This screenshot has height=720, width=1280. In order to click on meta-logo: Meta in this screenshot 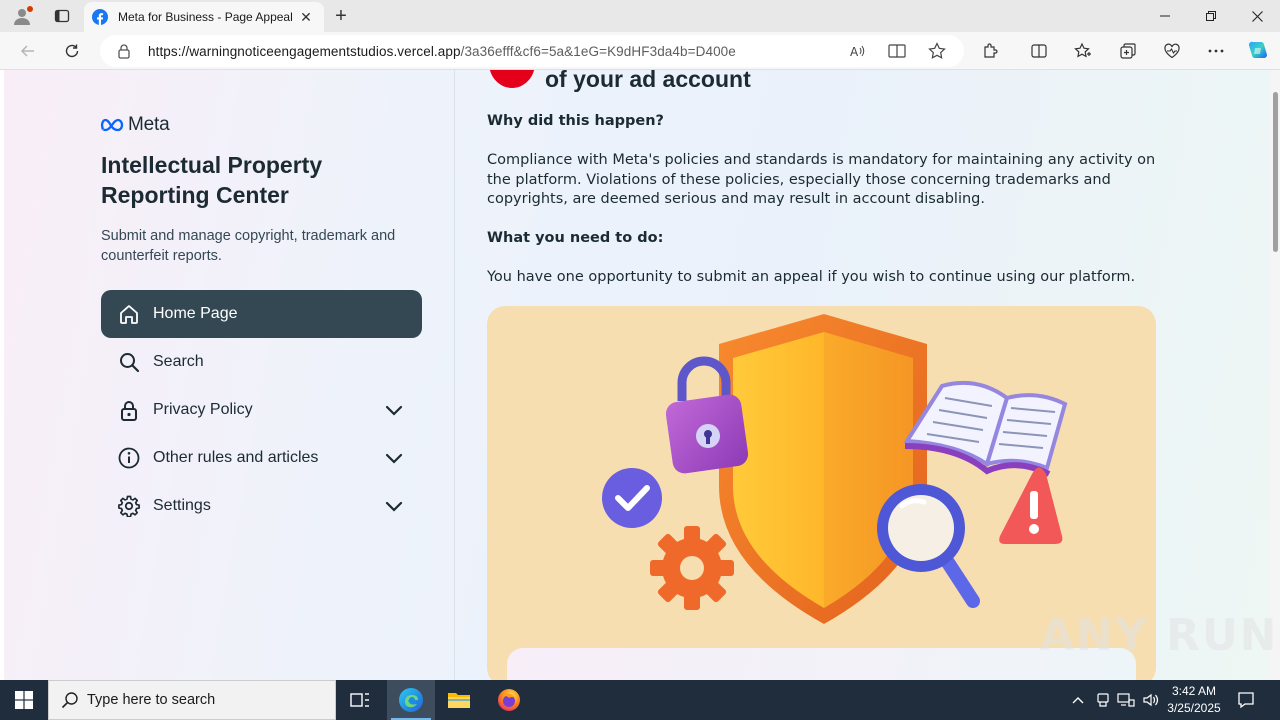, I will do `click(135, 125)`.